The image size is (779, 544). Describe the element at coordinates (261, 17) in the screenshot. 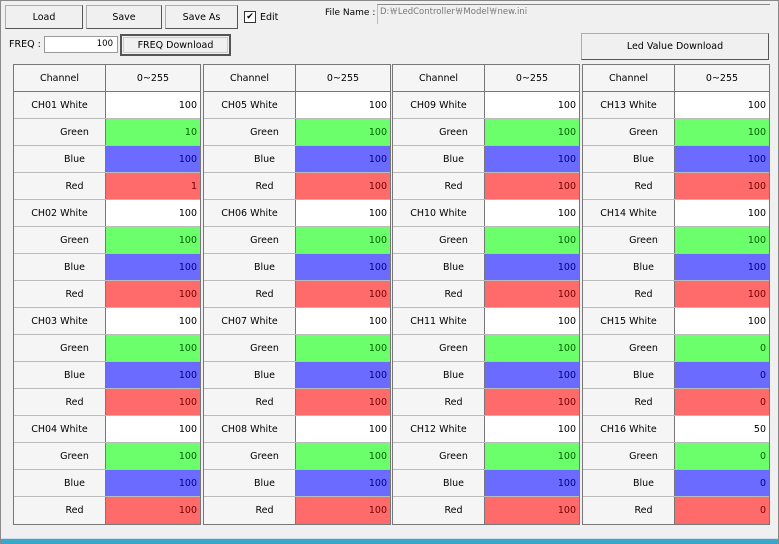

I see `edit-checkbox: ✔ Edit` at that location.